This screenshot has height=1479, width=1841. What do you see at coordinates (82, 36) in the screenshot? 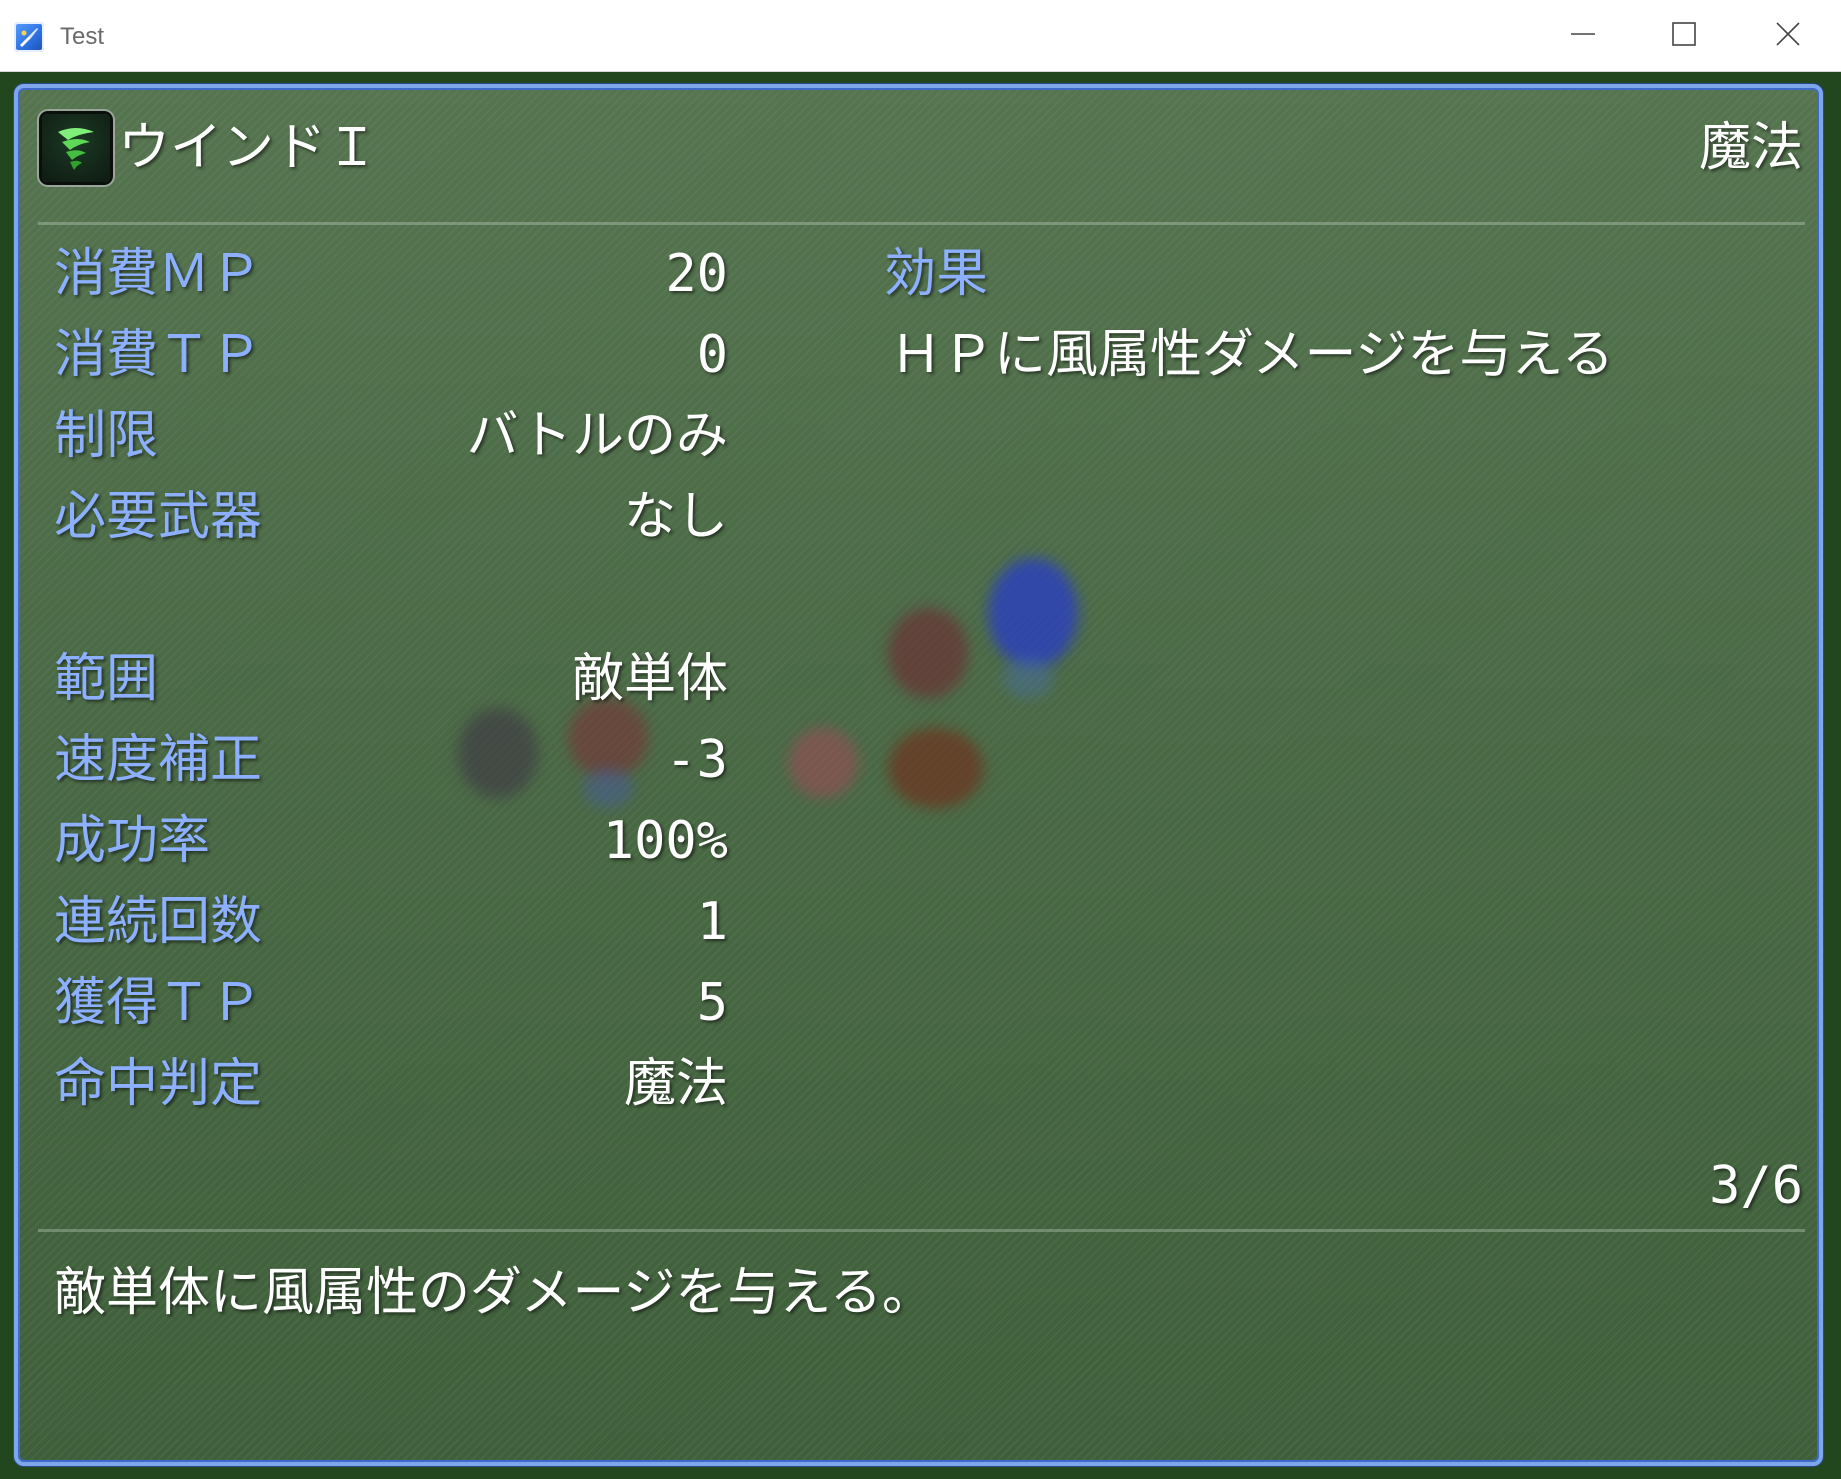
I see `window-title: Test` at bounding box center [82, 36].